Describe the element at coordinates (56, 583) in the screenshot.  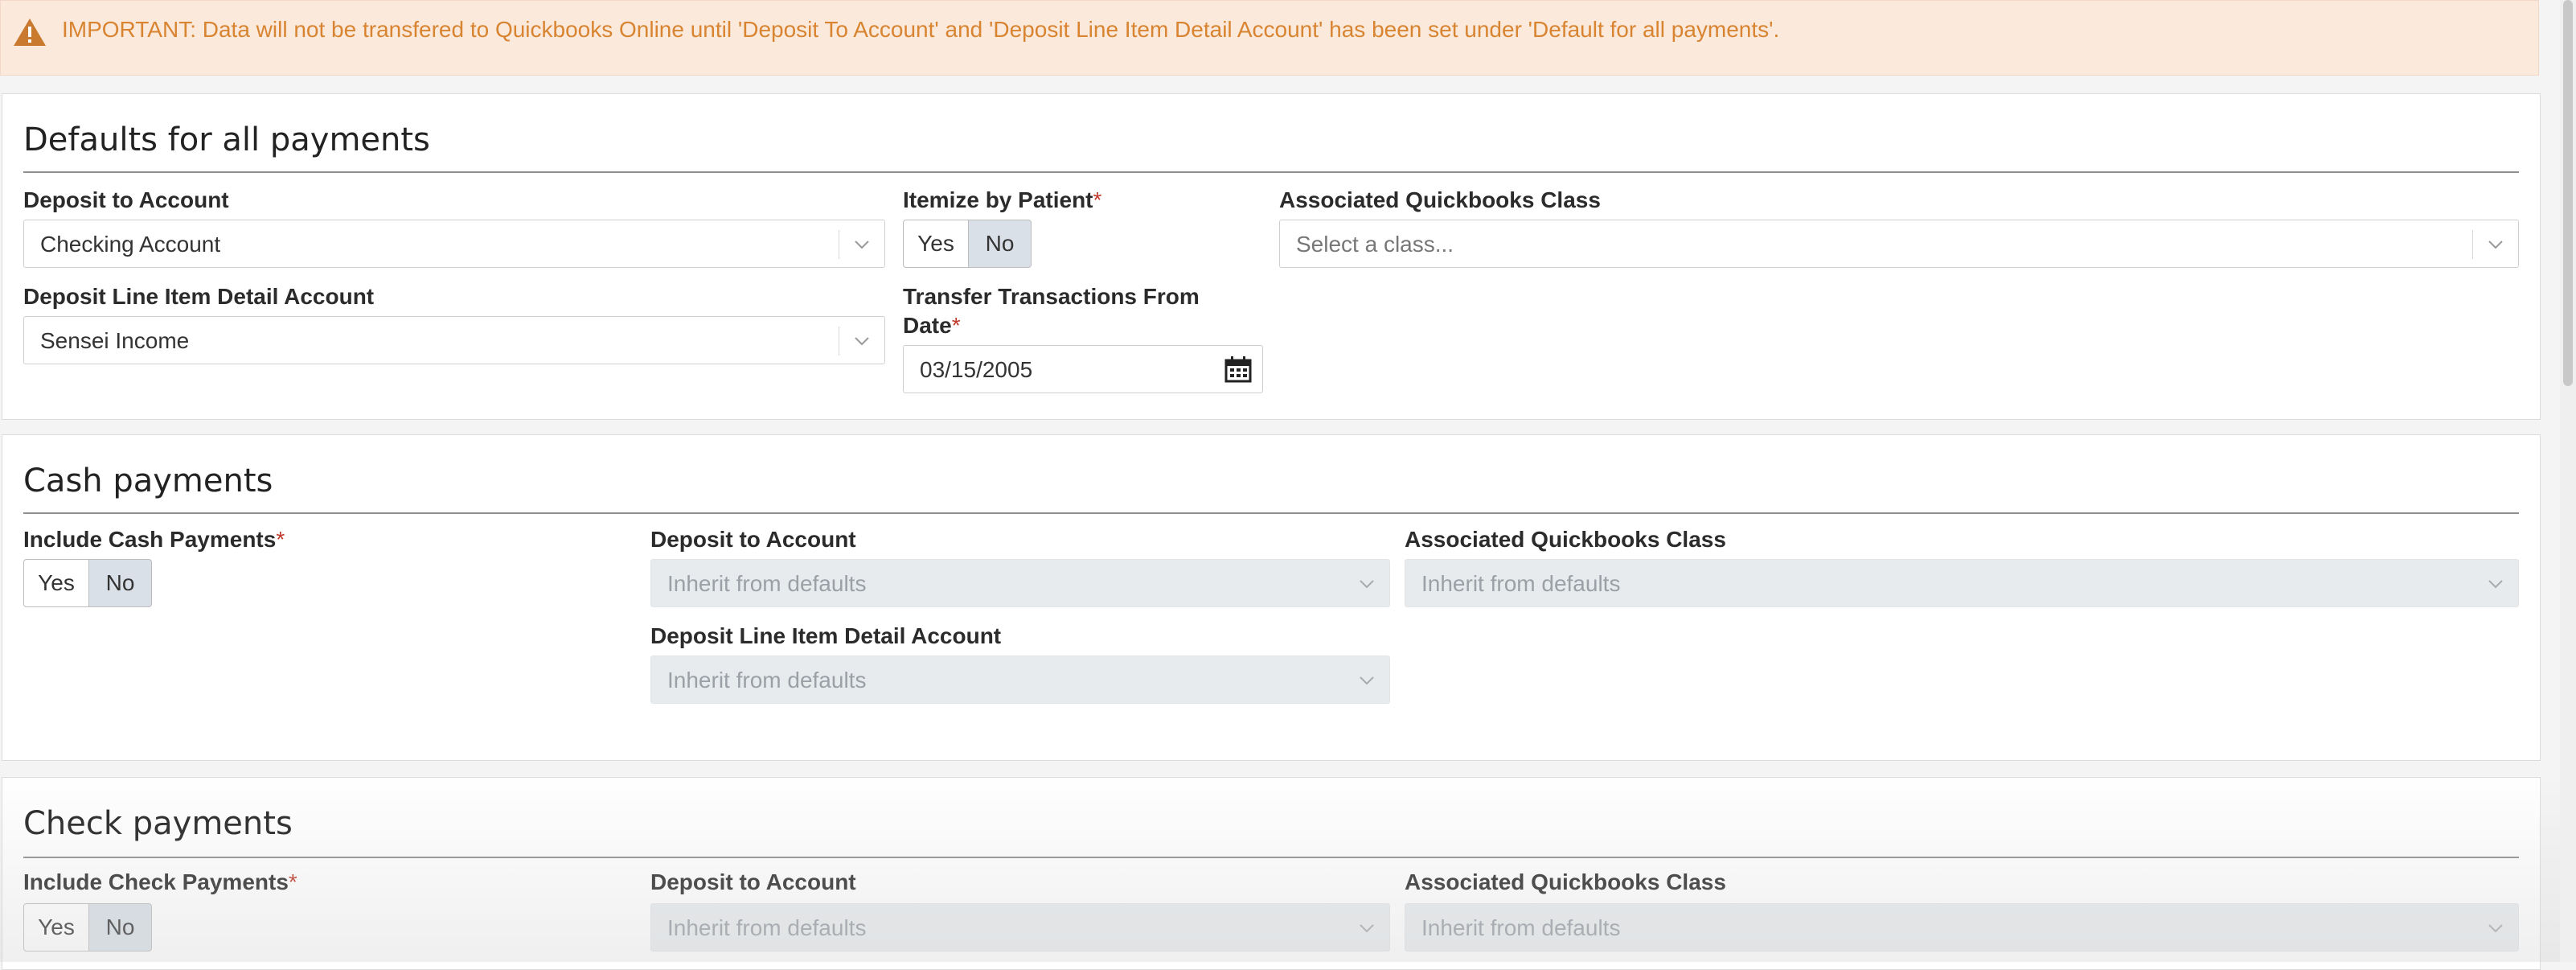
I see `include-cash-yes-button: Yes` at that location.